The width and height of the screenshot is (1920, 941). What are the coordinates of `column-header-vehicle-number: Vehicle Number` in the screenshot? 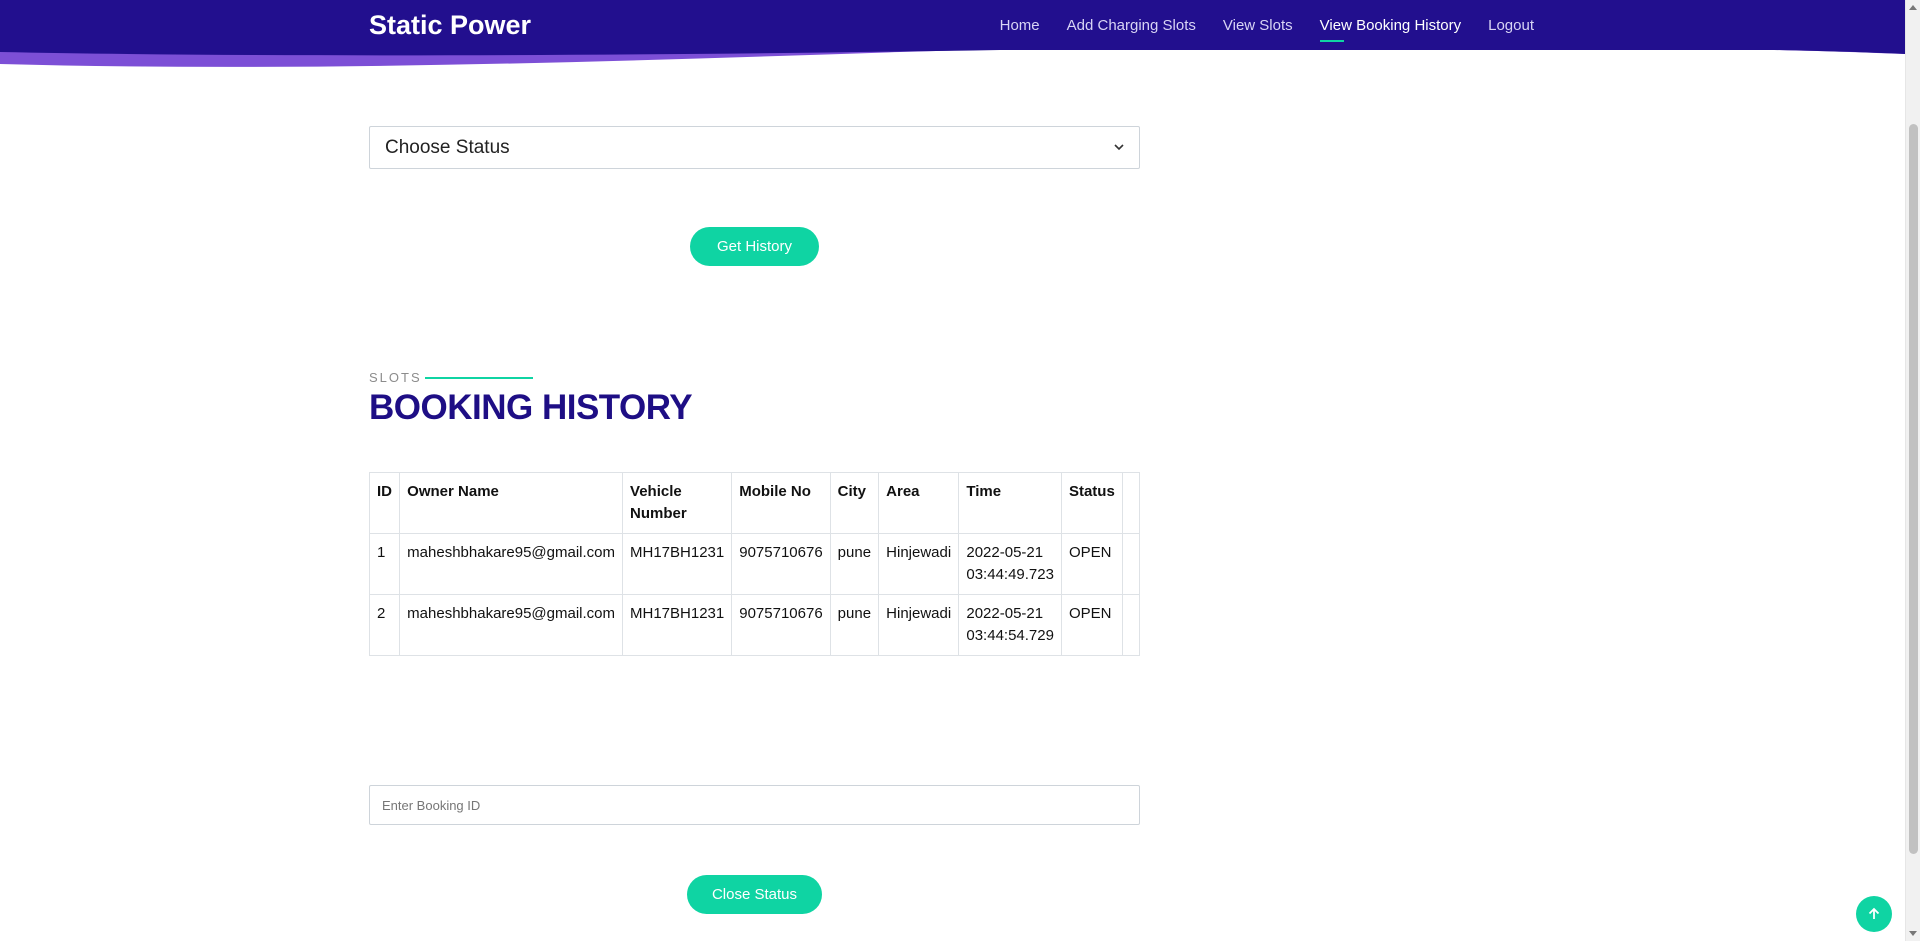 It's located at (677, 503).